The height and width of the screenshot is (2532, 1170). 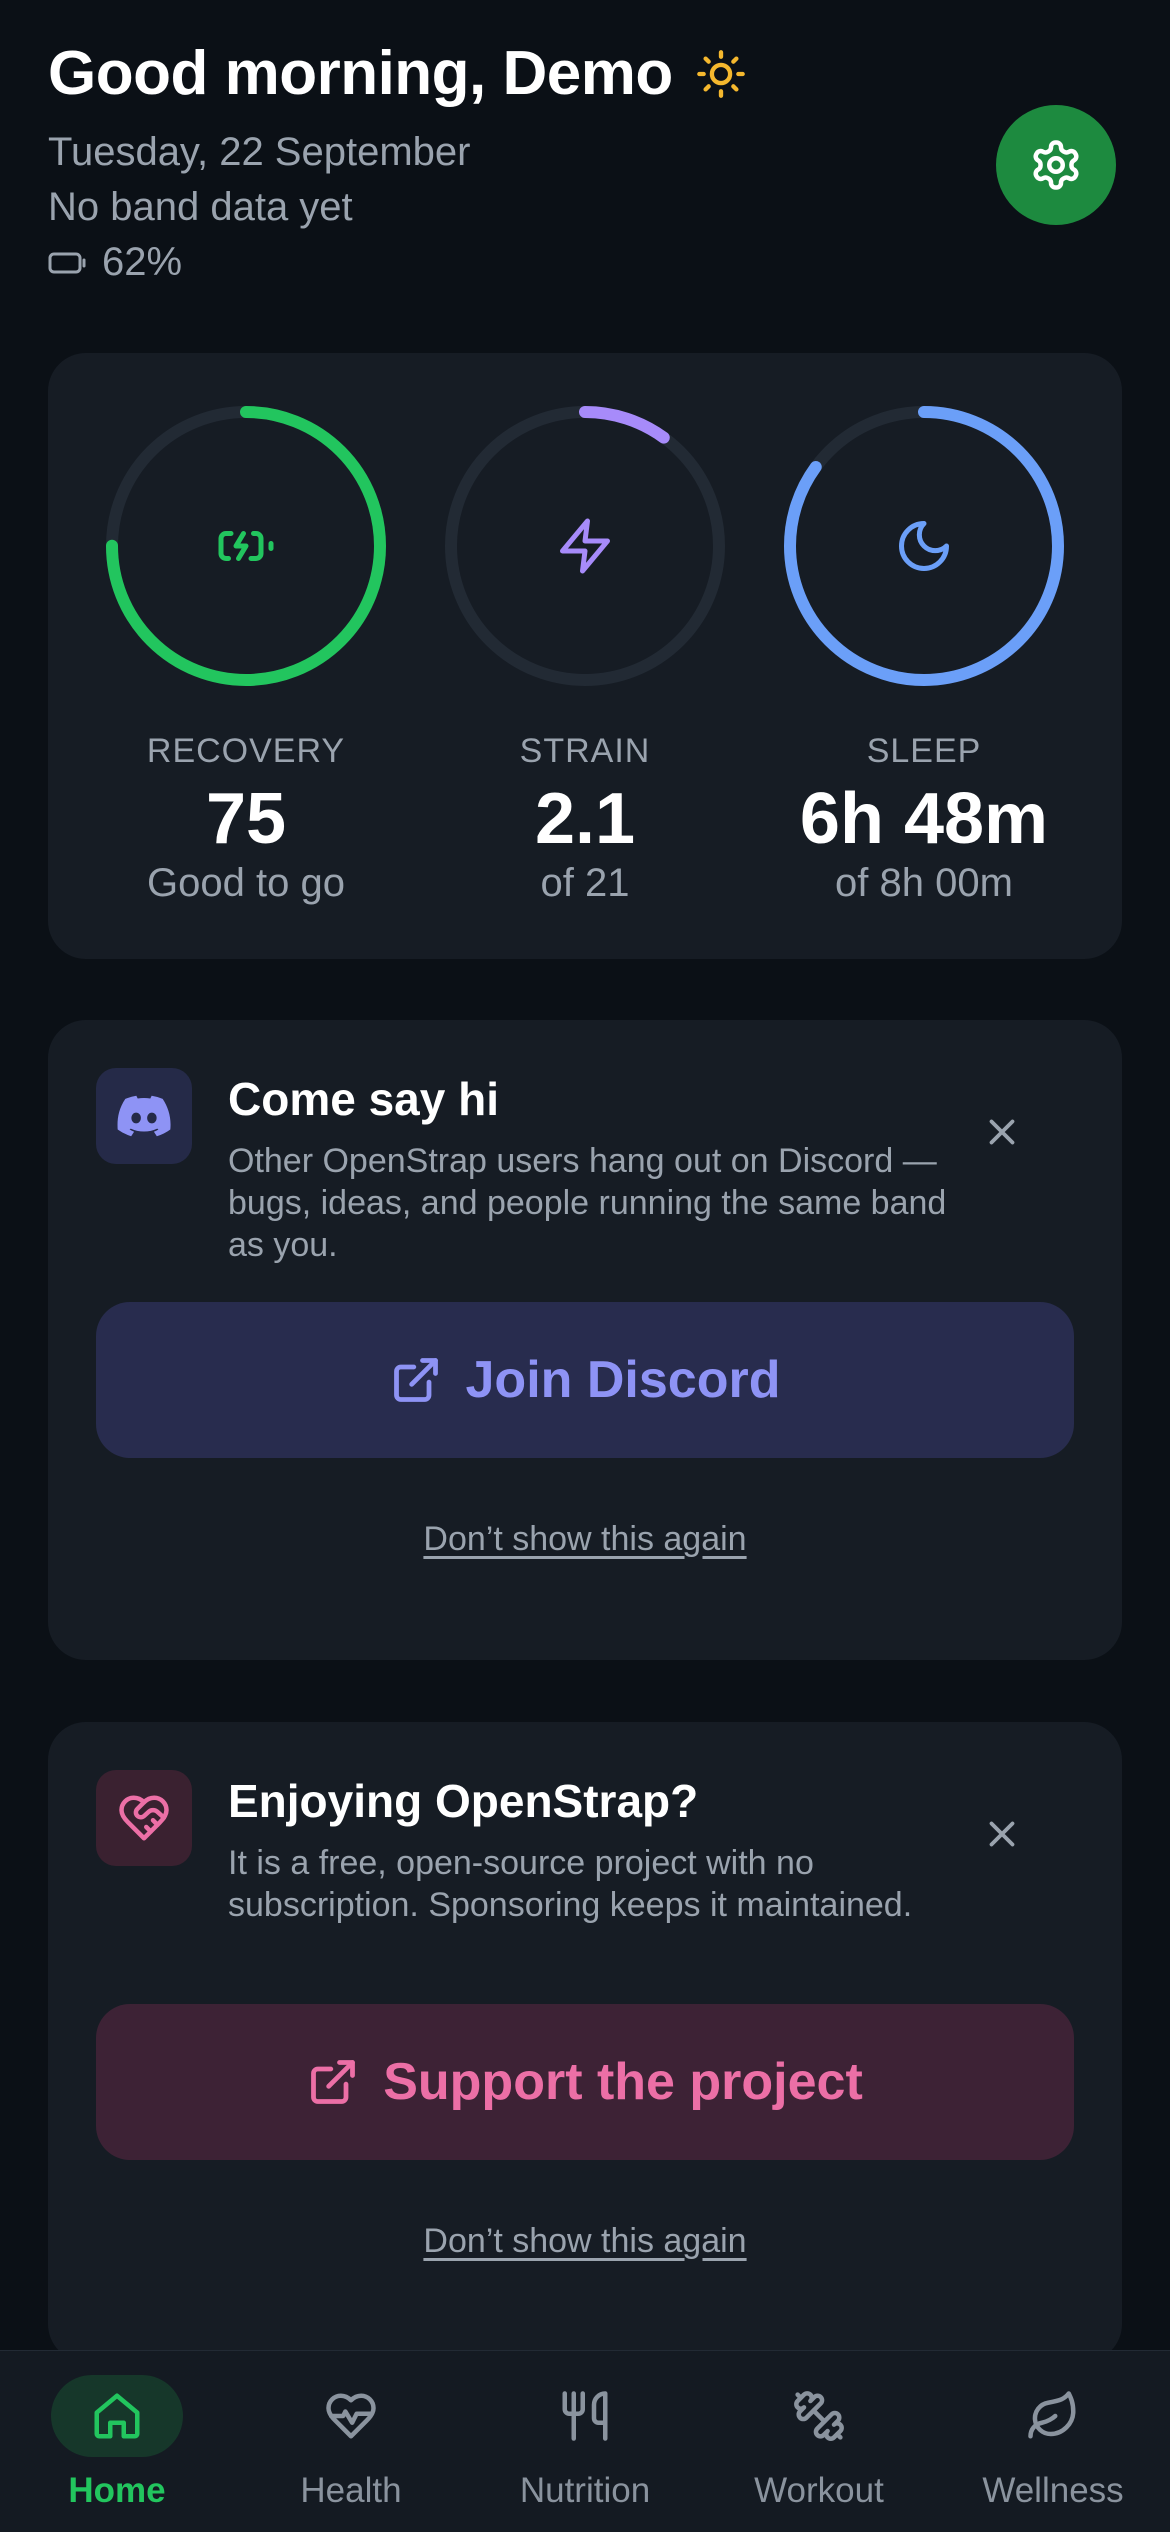 I want to click on band-status: No band data yet, so click(x=200, y=207).